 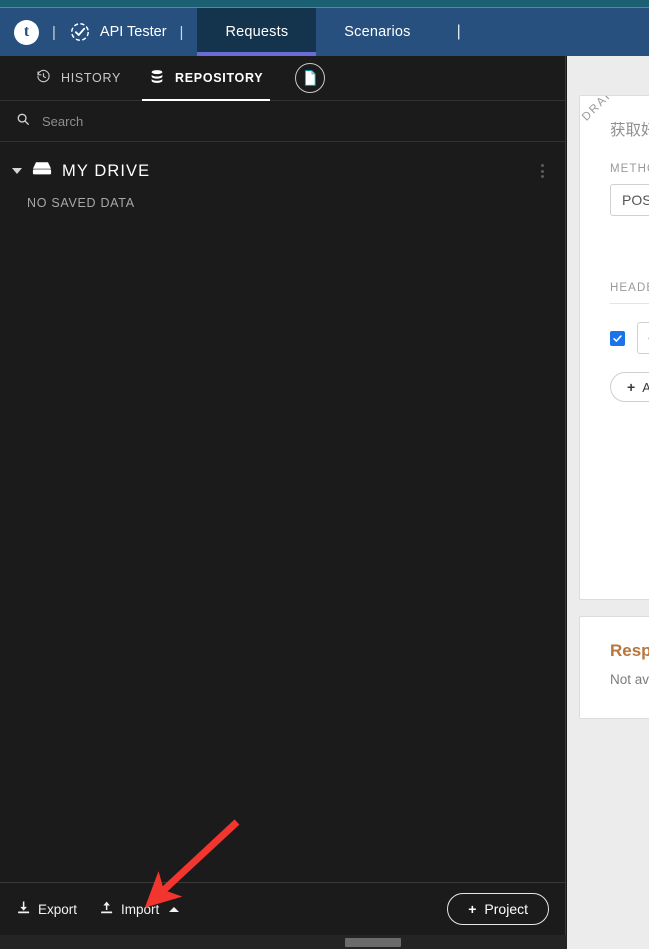 What do you see at coordinates (282, 78) in the screenshot?
I see `sidebar-tabbar: HISTORY REPOSITORY` at bounding box center [282, 78].